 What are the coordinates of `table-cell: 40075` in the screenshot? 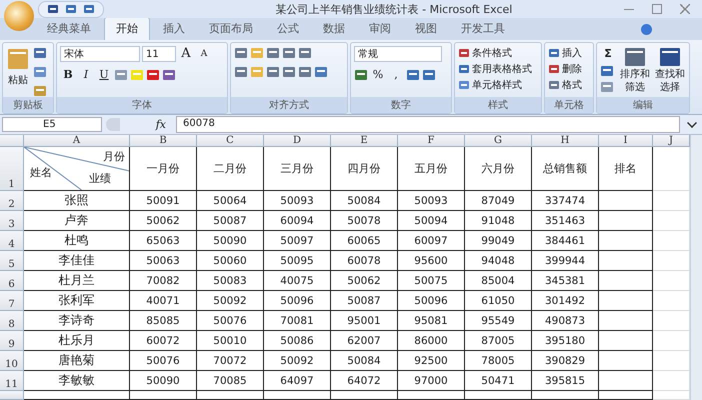 It's located at (297, 281).